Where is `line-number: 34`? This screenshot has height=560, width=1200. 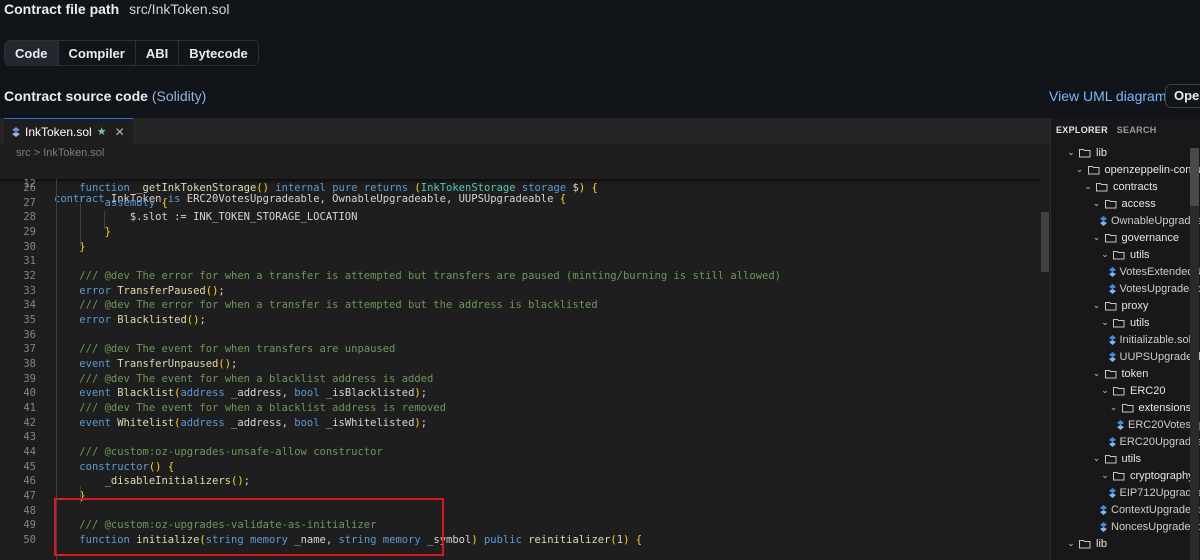 line-number: 34 is located at coordinates (29, 305).